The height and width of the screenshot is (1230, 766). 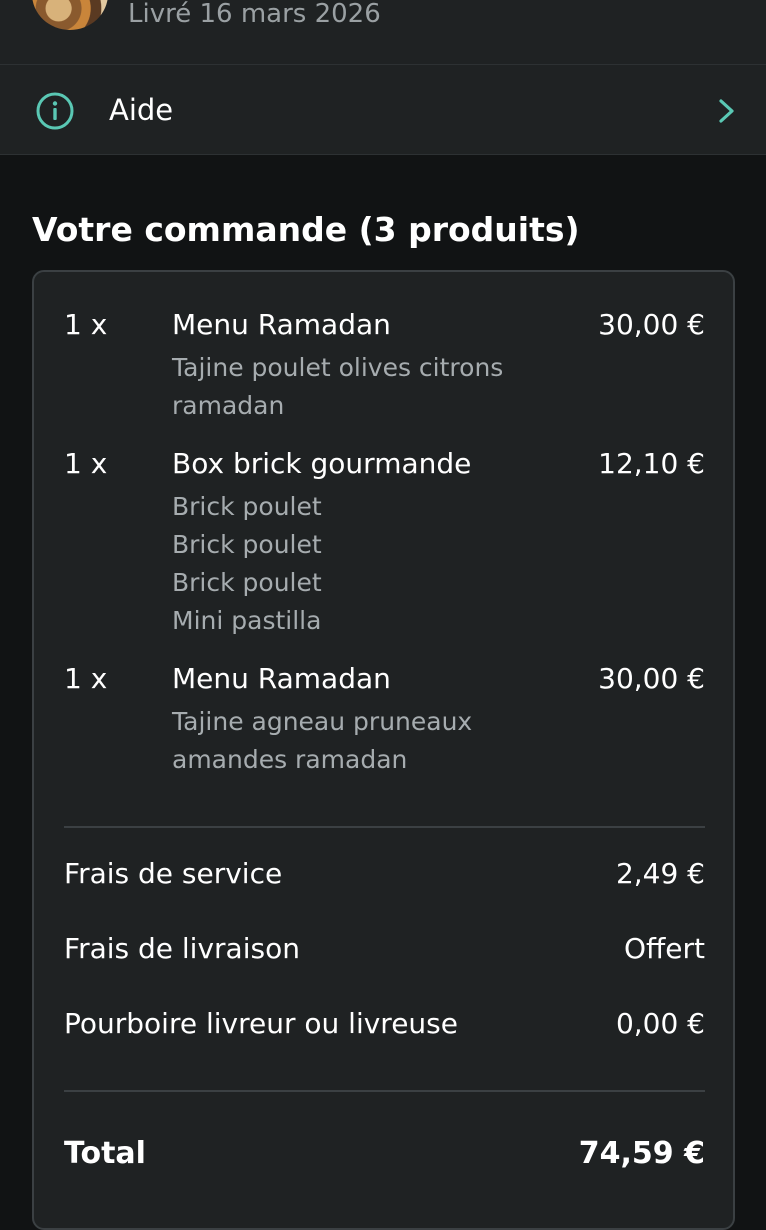 What do you see at coordinates (322, 721) in the screenshot?
I see `item-detail-line: Tajine agneau pruneaux` at bounding box center [322, 721].